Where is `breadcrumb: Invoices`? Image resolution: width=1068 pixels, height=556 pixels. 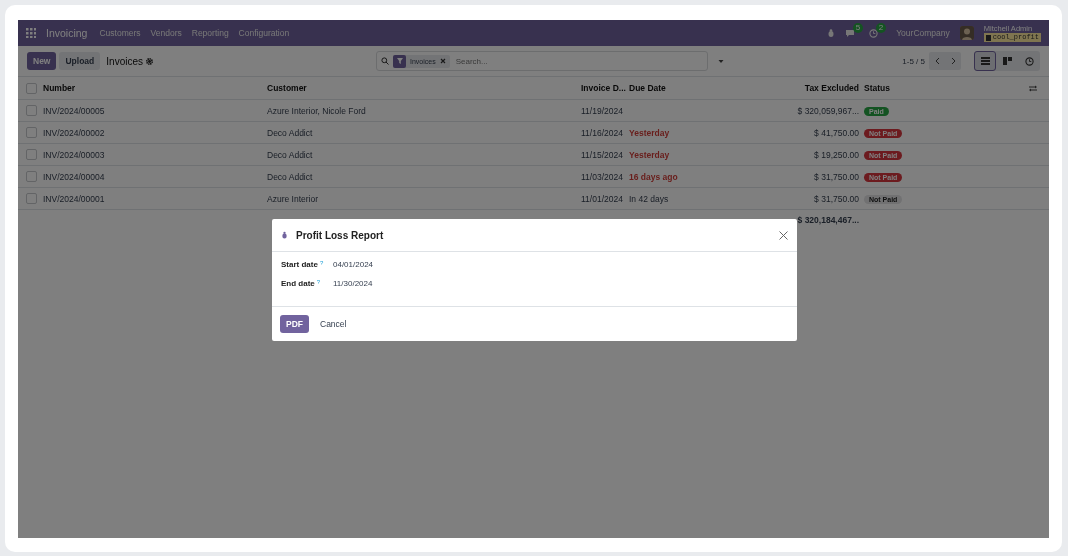
breadcrumb: Invoices is located at coordinates (124, 61).